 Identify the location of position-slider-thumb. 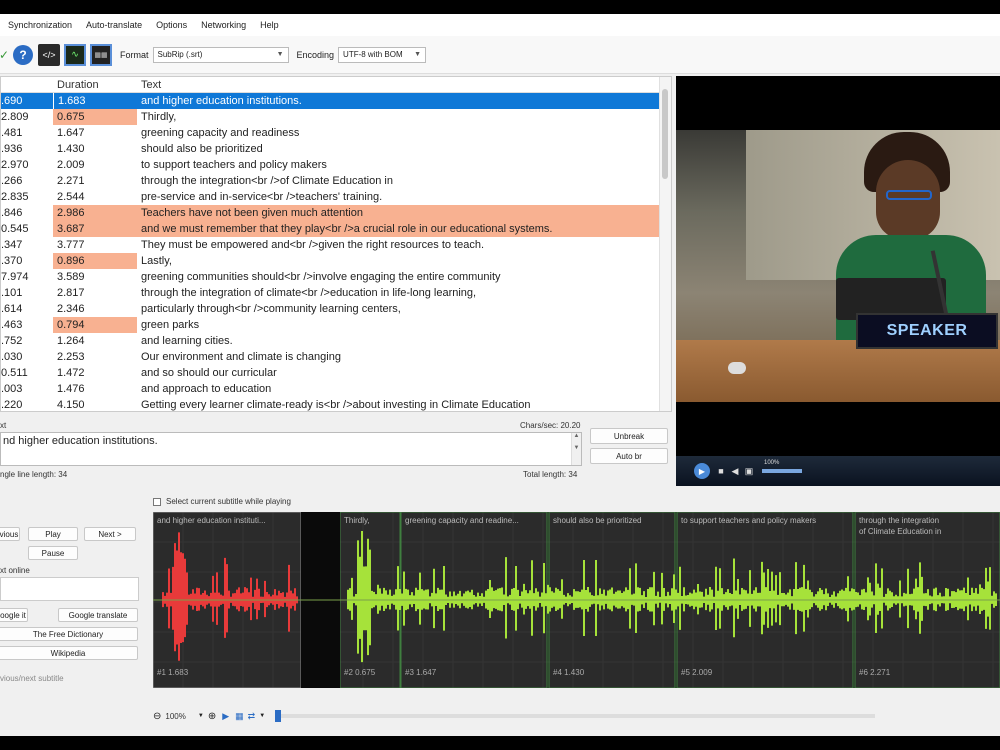
(278, 716).